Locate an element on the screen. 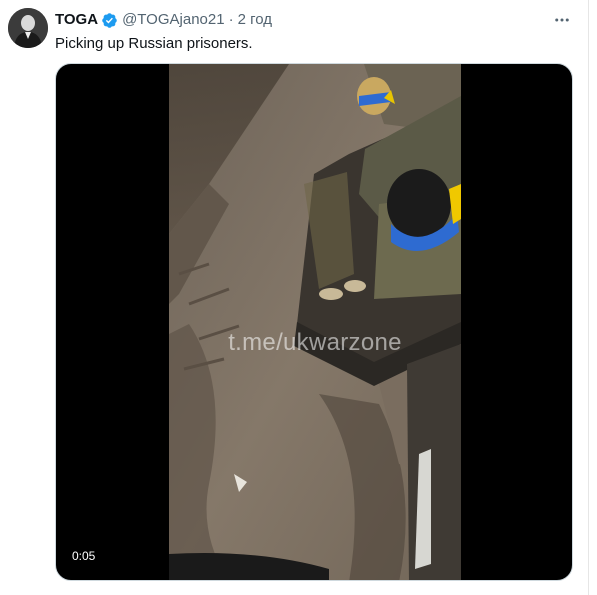  video-duration-badge: 0:05 is located at coordinates (84, 556).